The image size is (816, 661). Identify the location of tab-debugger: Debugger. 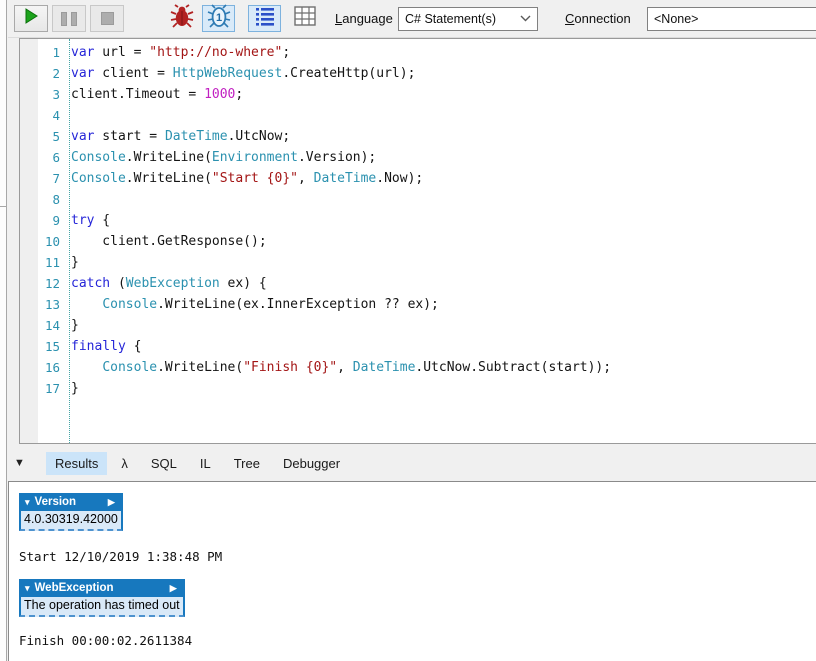
(311, 463).